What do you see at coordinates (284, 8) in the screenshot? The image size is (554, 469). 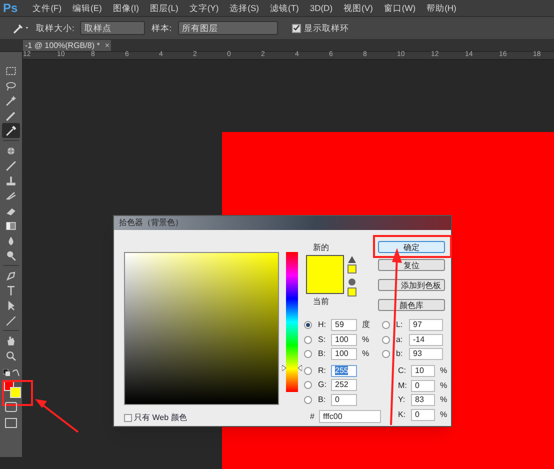 I see `menu-item: 滤镜(T)` at bounding box center [284, 8].